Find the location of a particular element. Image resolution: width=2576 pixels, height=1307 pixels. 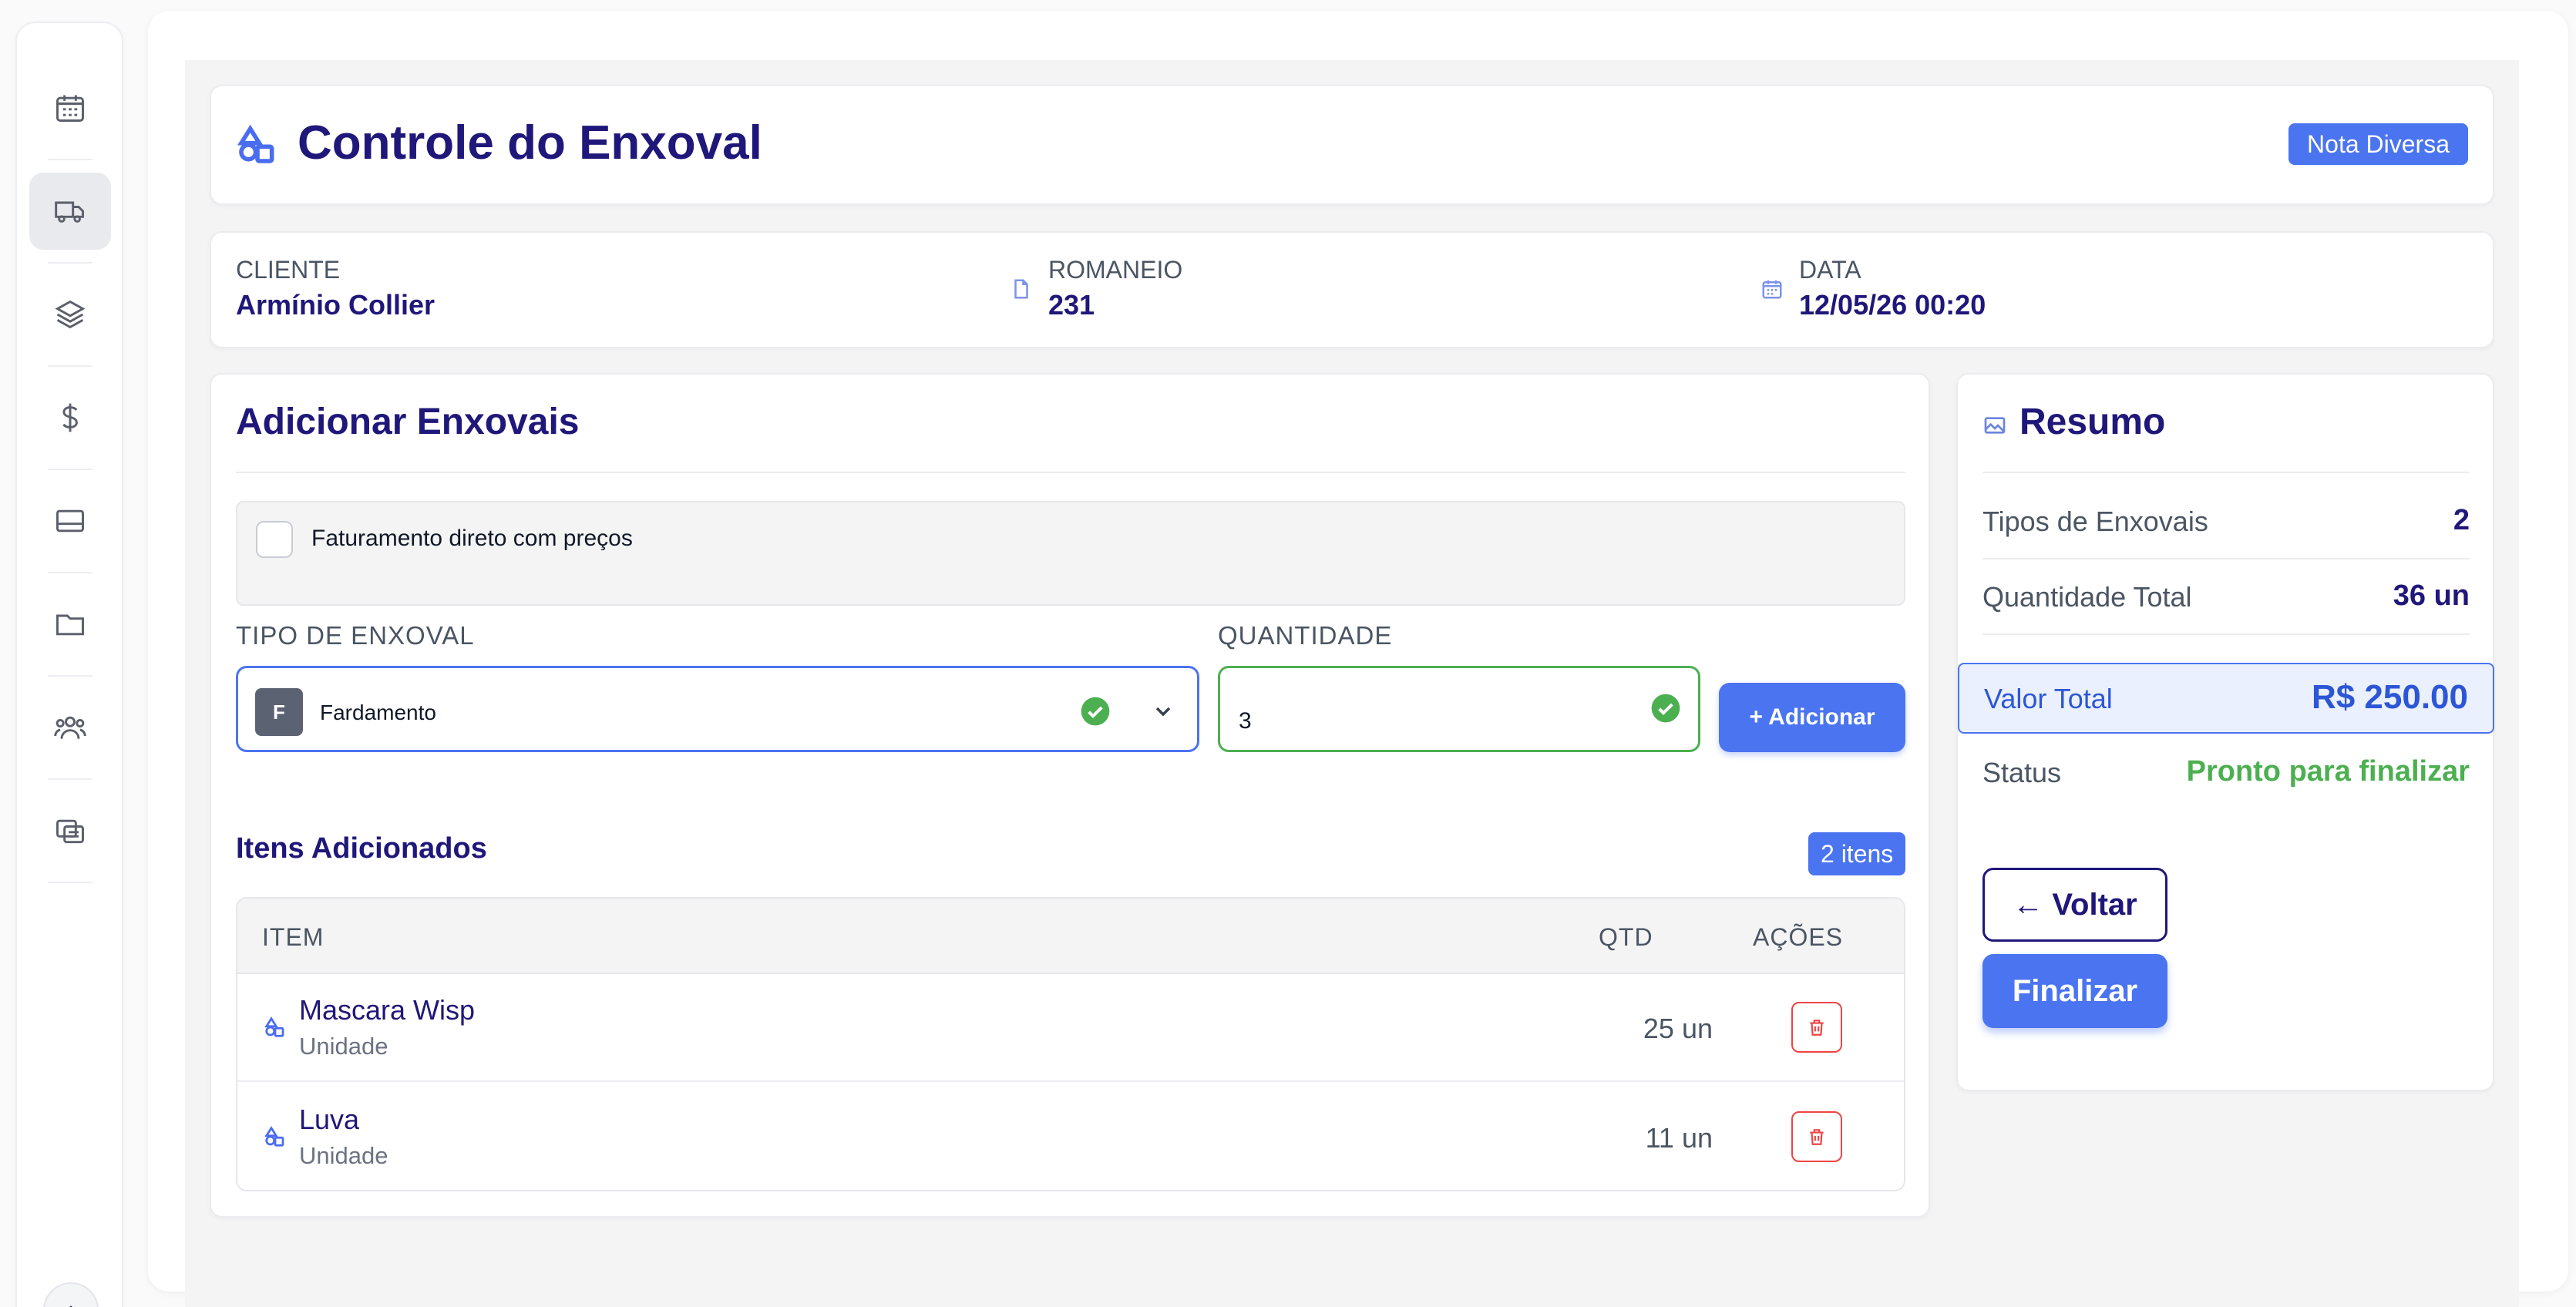

status-value: Pronto para finalizar is located at coordinates (2328, 771).